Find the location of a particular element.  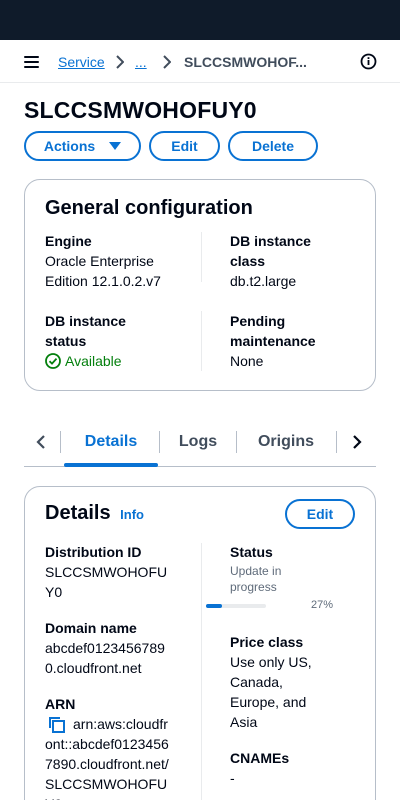

active-tab-indicator is located at coordinates (111, 465).